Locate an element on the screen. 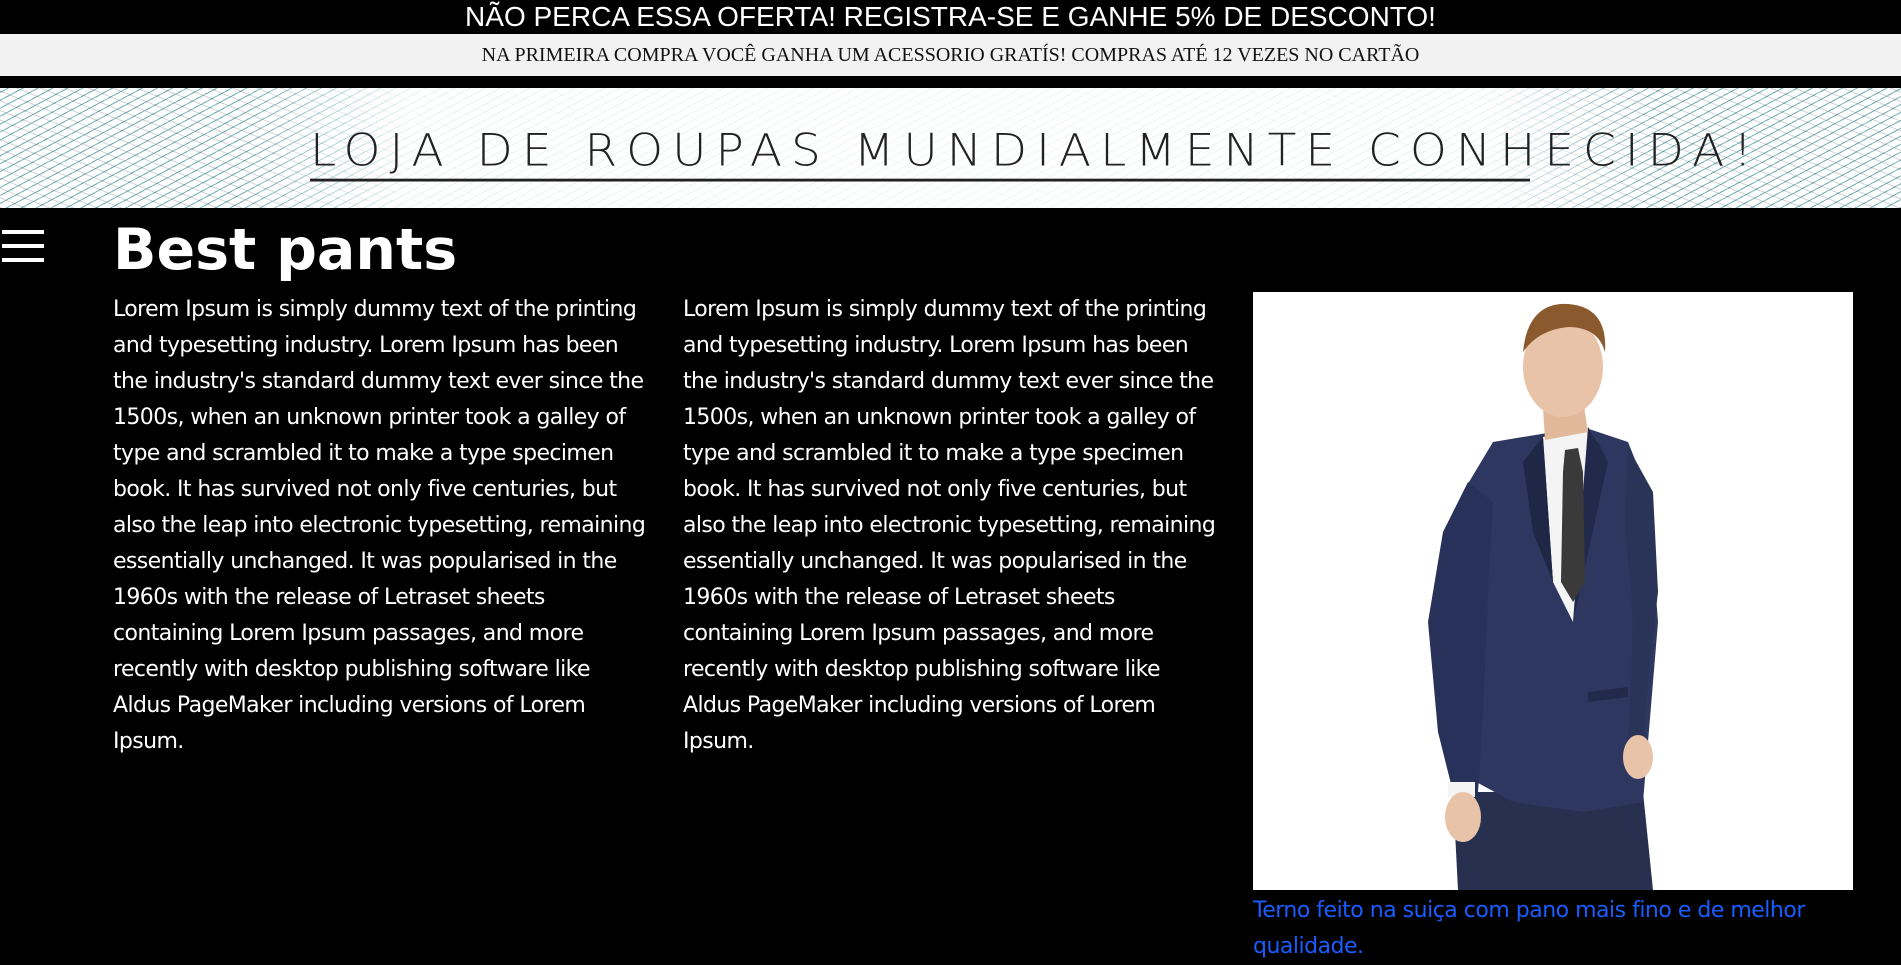 This screenshot has height=965, width=1901. hero-banner: LOJA DE ROUPAS MUNDIALMENTE CONHECIDA! is located at coordinates (950, 148).